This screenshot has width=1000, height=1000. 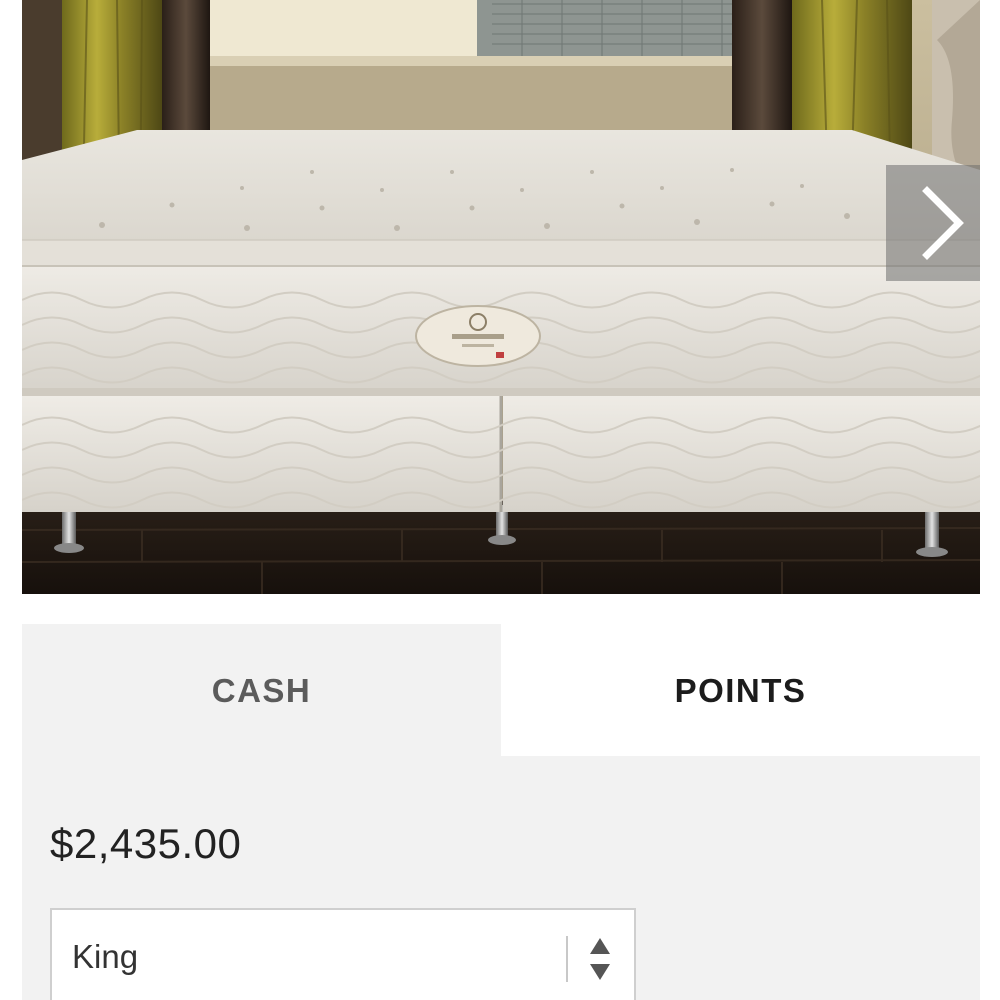 I want to click on tab-points: POINTS, so click(x=740, y=691).